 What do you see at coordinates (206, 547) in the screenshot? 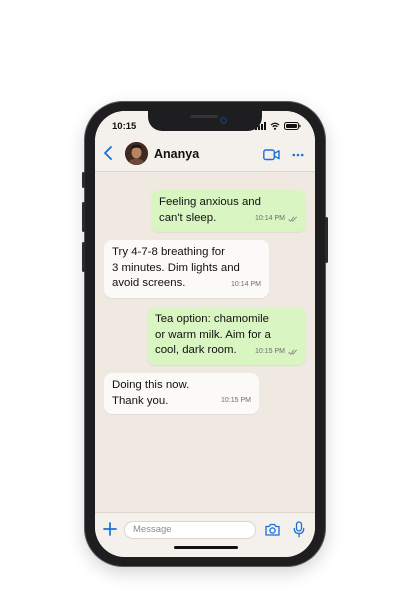
I see `home-indicator` at bounding box center [206, 547].